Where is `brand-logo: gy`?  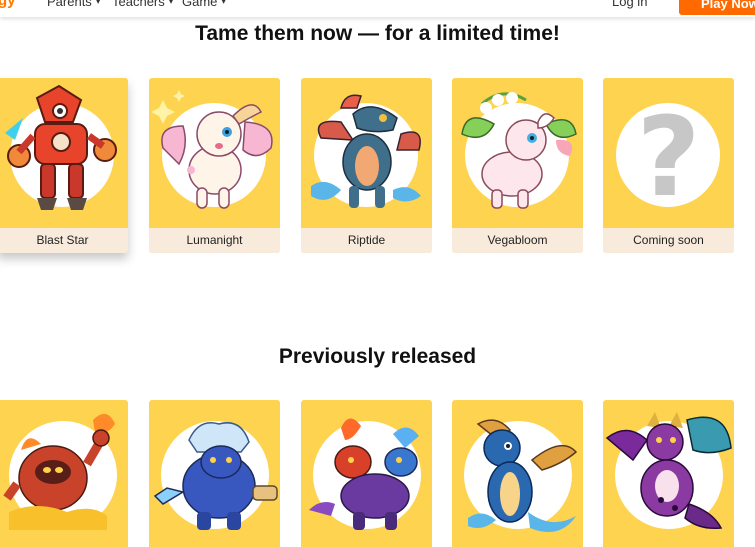 brand-logo: gy is located at coordinates (8, 4).